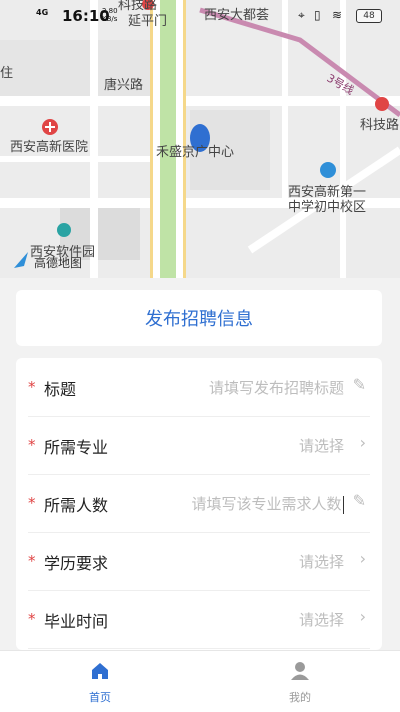 Image resolution: width=400 pixels, height=712 pixels. What do you see at coordinates (199, 619) in the screenshot?
I see `form-row-graduation: * 毕业时间 请选择 ›` at bounding box center [199, 619].